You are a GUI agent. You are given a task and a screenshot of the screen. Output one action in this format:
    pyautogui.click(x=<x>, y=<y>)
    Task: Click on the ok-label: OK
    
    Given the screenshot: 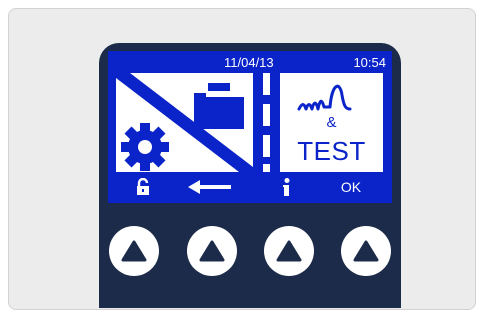 What is the action you would take?
    pyautogui.click(x=351, y=187)
    